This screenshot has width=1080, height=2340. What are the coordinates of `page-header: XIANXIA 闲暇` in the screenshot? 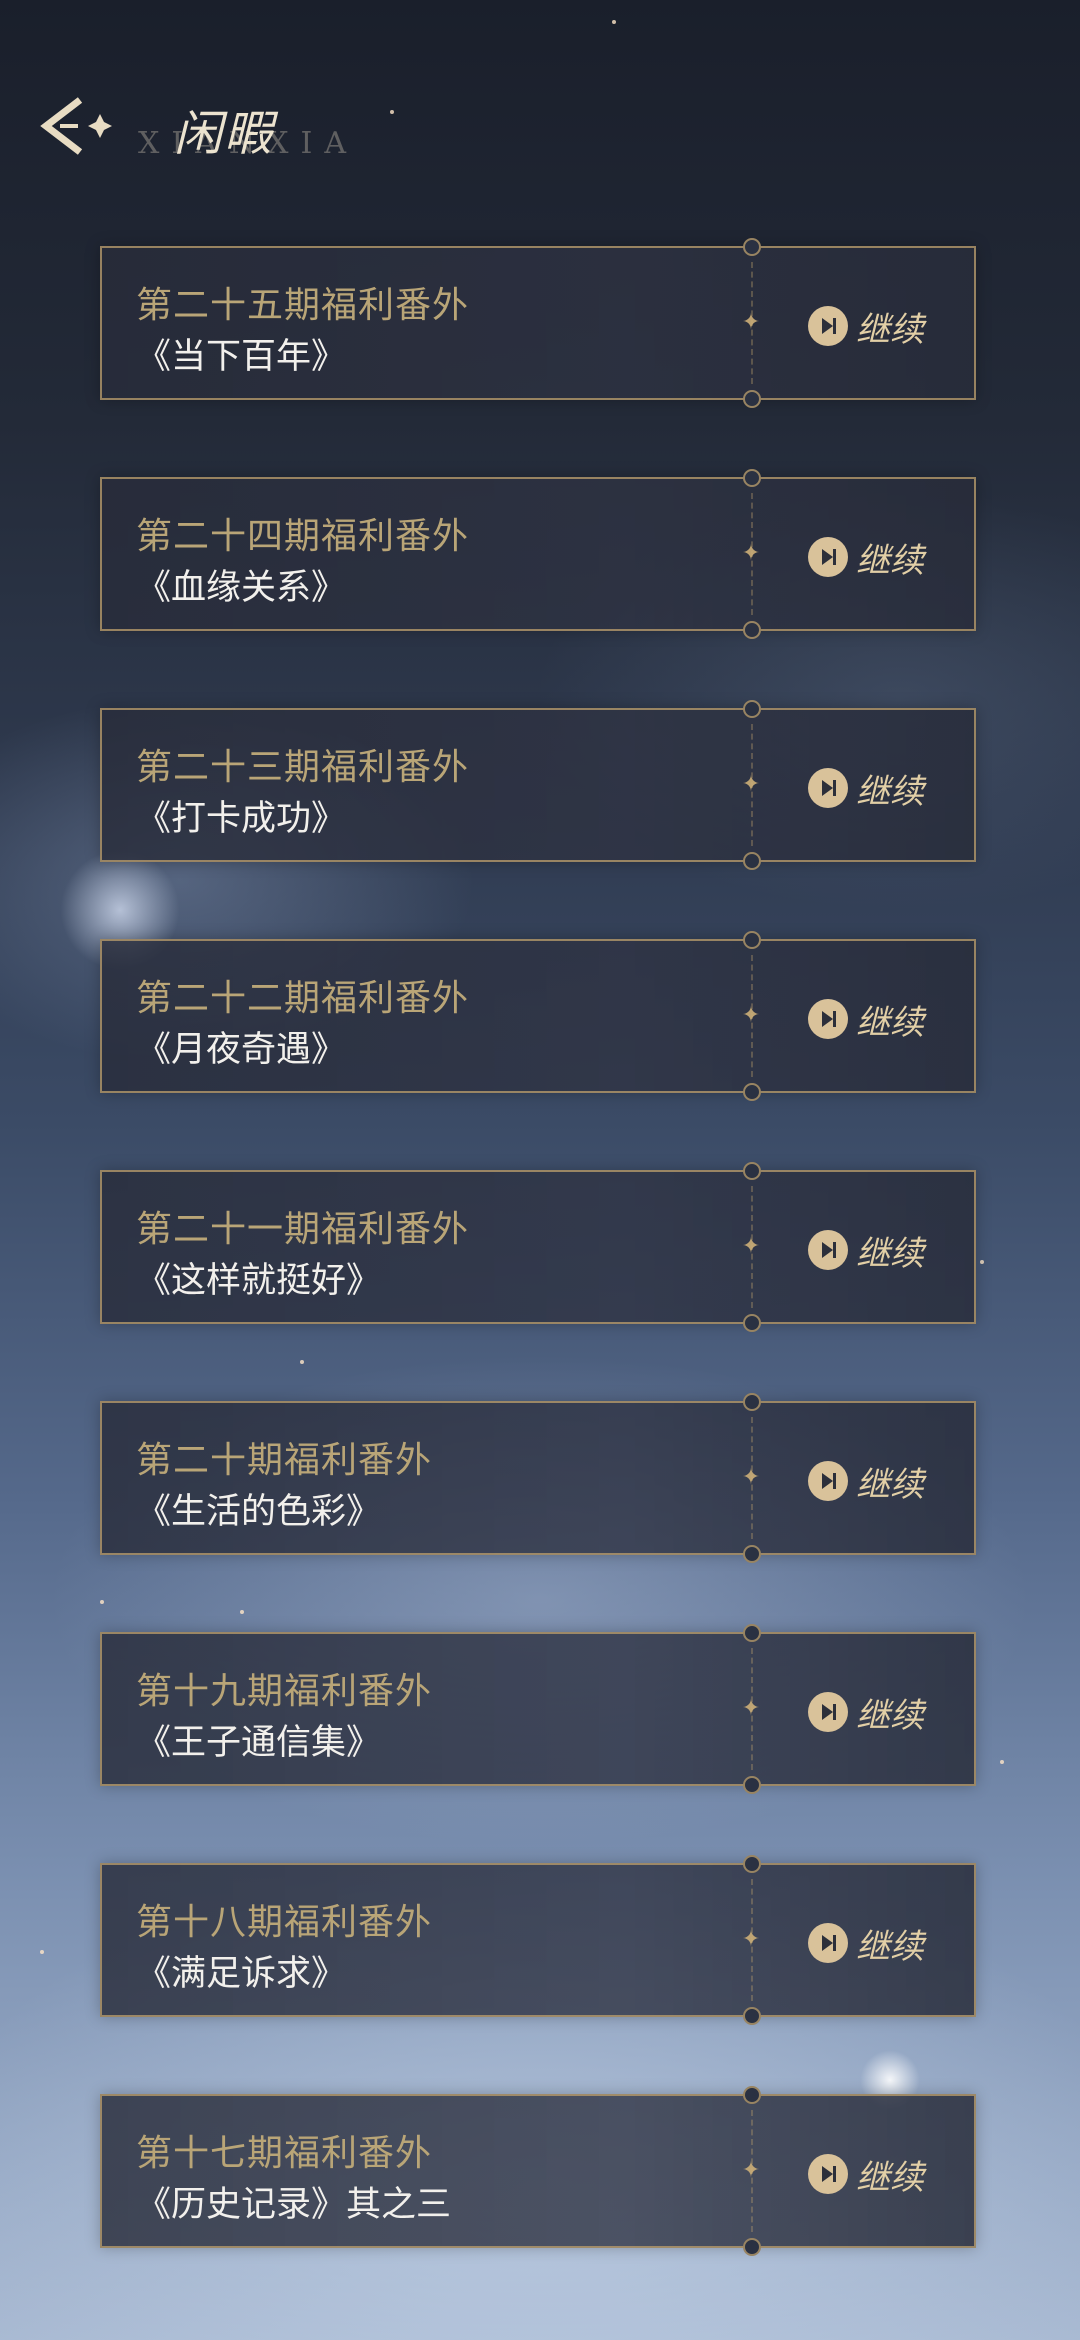 It's located at (288, 128).